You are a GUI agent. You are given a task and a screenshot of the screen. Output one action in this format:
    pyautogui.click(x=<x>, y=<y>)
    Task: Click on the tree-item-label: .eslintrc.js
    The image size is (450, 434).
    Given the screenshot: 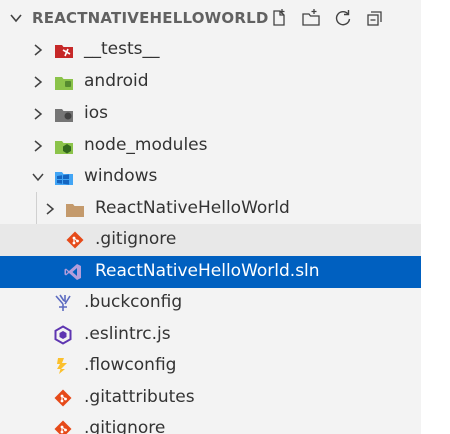 What is the action you would take?
    pyautogui.click(x=127, y=334)
    